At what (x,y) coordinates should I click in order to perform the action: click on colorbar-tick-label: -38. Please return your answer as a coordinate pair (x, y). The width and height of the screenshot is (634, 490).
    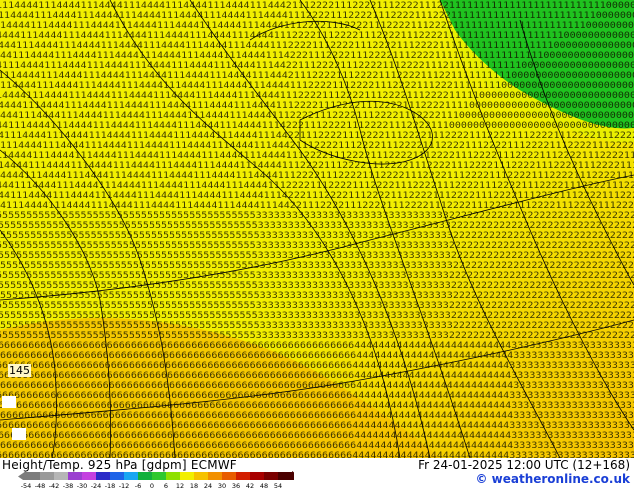
    Looking at the image, I should click on (68, 486).